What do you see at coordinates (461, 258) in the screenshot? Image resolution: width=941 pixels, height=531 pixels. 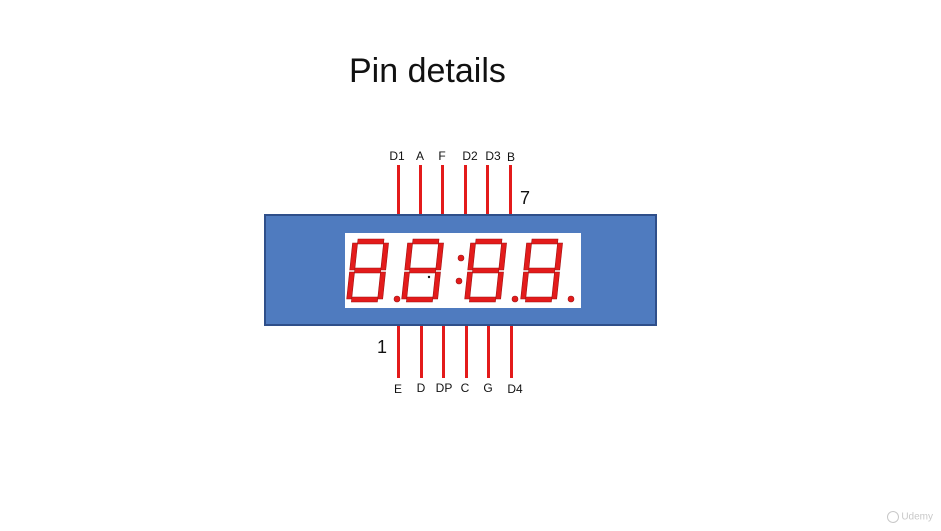 I see `colon-top` at bounding box center [461, 258].